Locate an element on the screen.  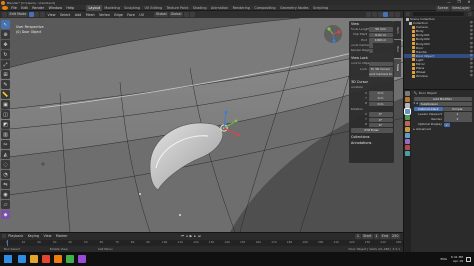
menu-render: Render is located at coordinates (38, 8).